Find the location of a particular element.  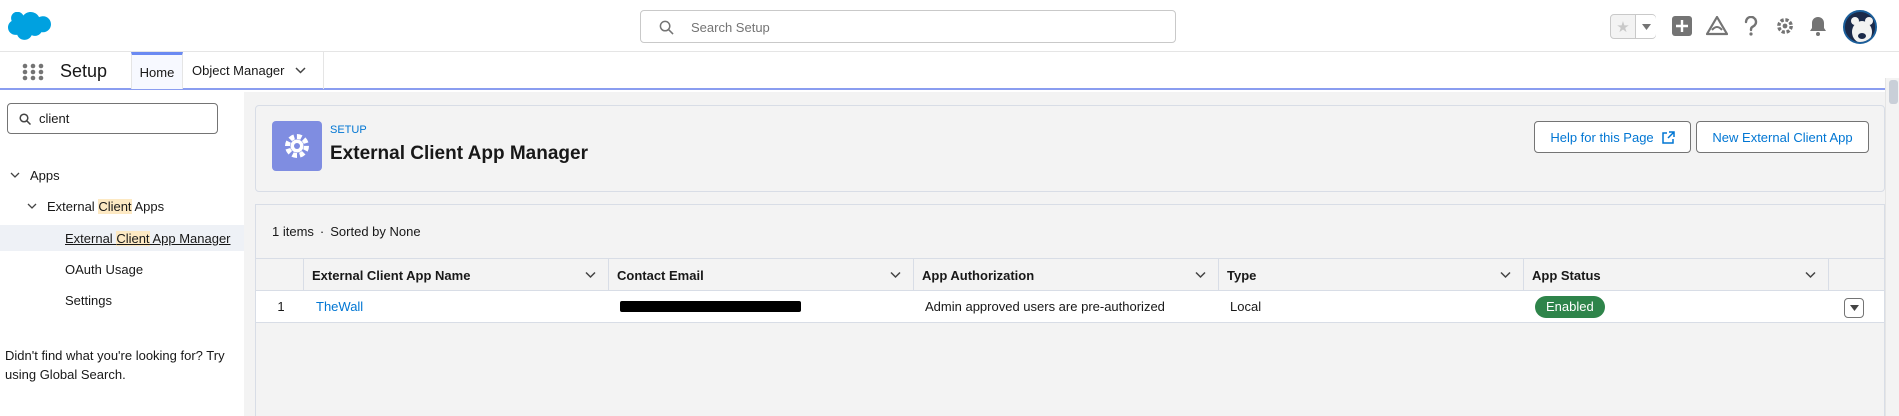

contact-email-cell is located at coordinates (710, 306).